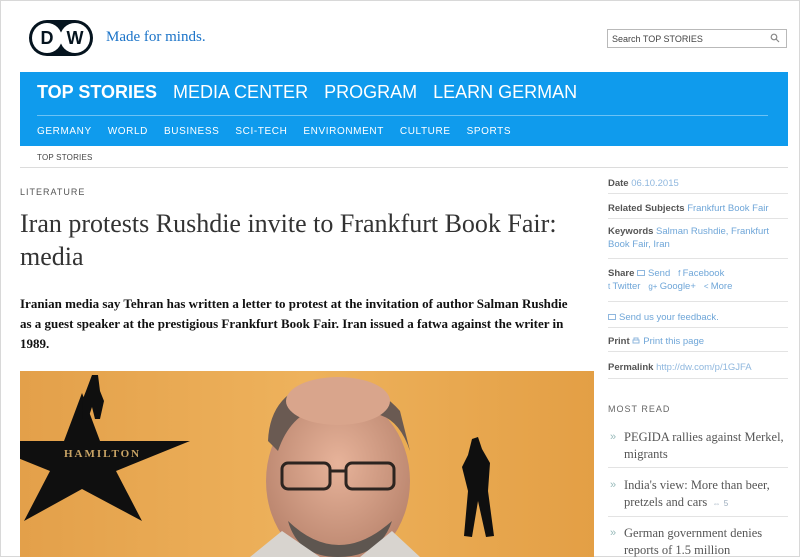 This screenshot has width=800, height=557. I want to click on meta-date: Date 06.10.2015, so click(643, 183).